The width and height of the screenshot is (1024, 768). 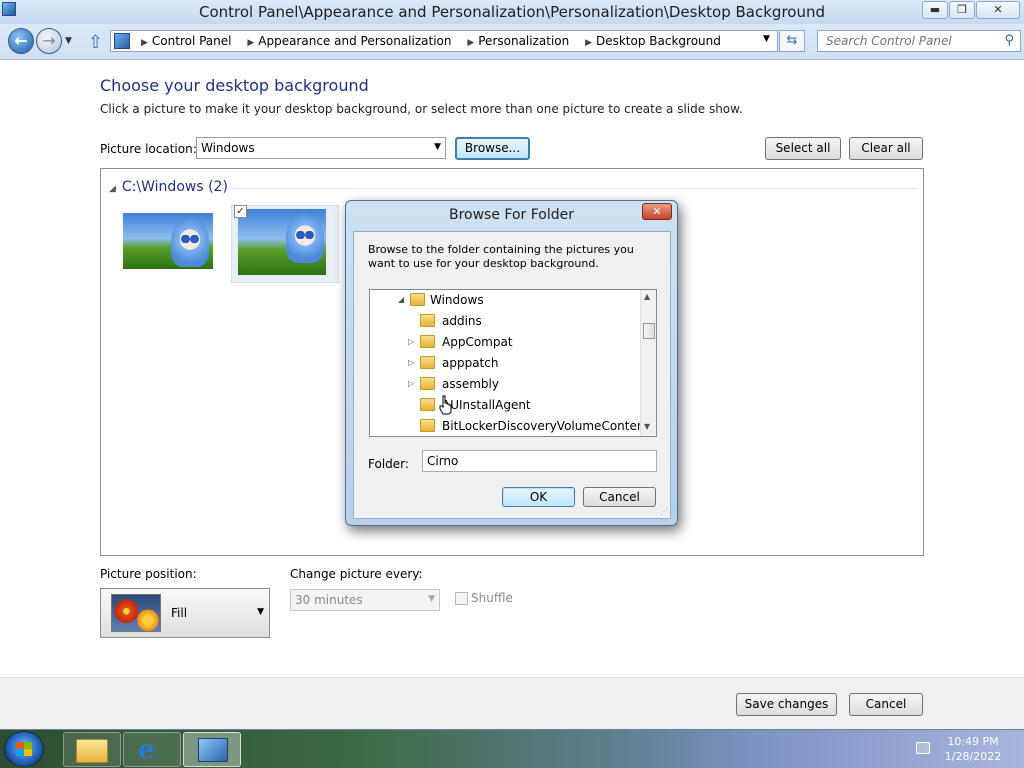 What do you see at coordinates (179, 613) in the screenshot?
I see `picture-position-value: Fill` at bounding box center [179, 613].